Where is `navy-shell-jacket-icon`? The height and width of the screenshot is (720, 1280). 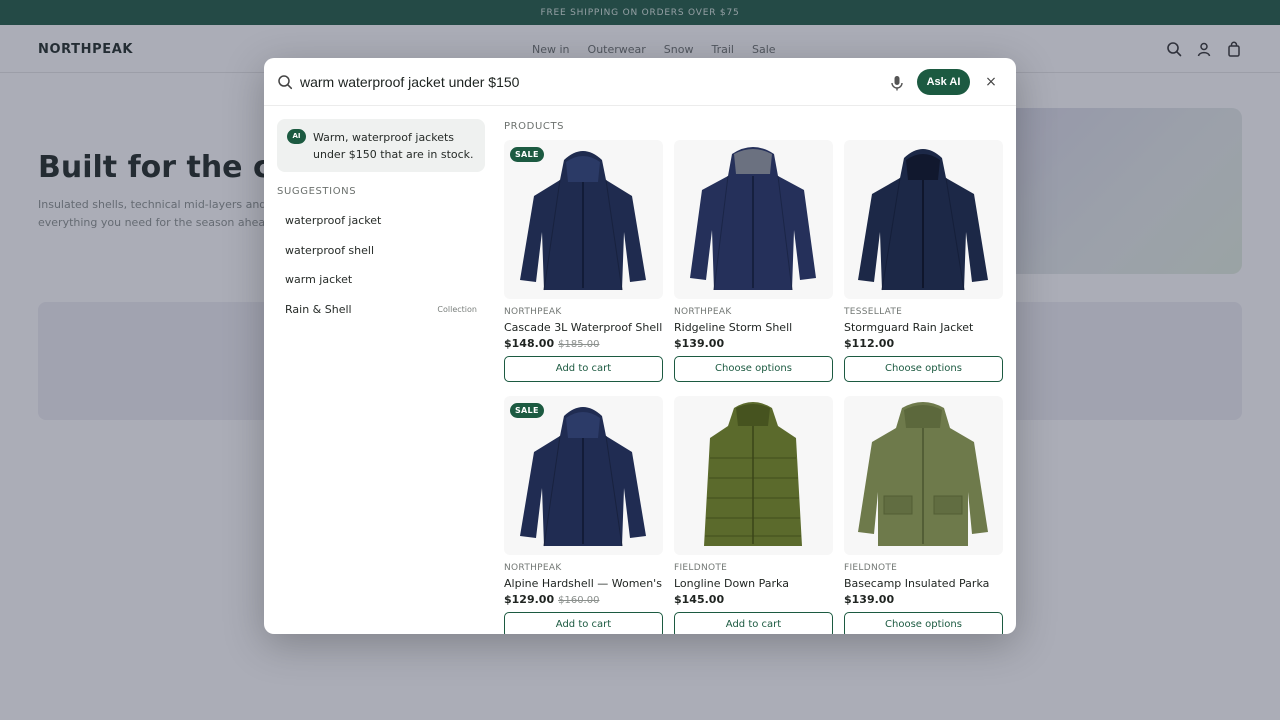
navy-shell-jacket-icon is located at coordinates (583, 221).